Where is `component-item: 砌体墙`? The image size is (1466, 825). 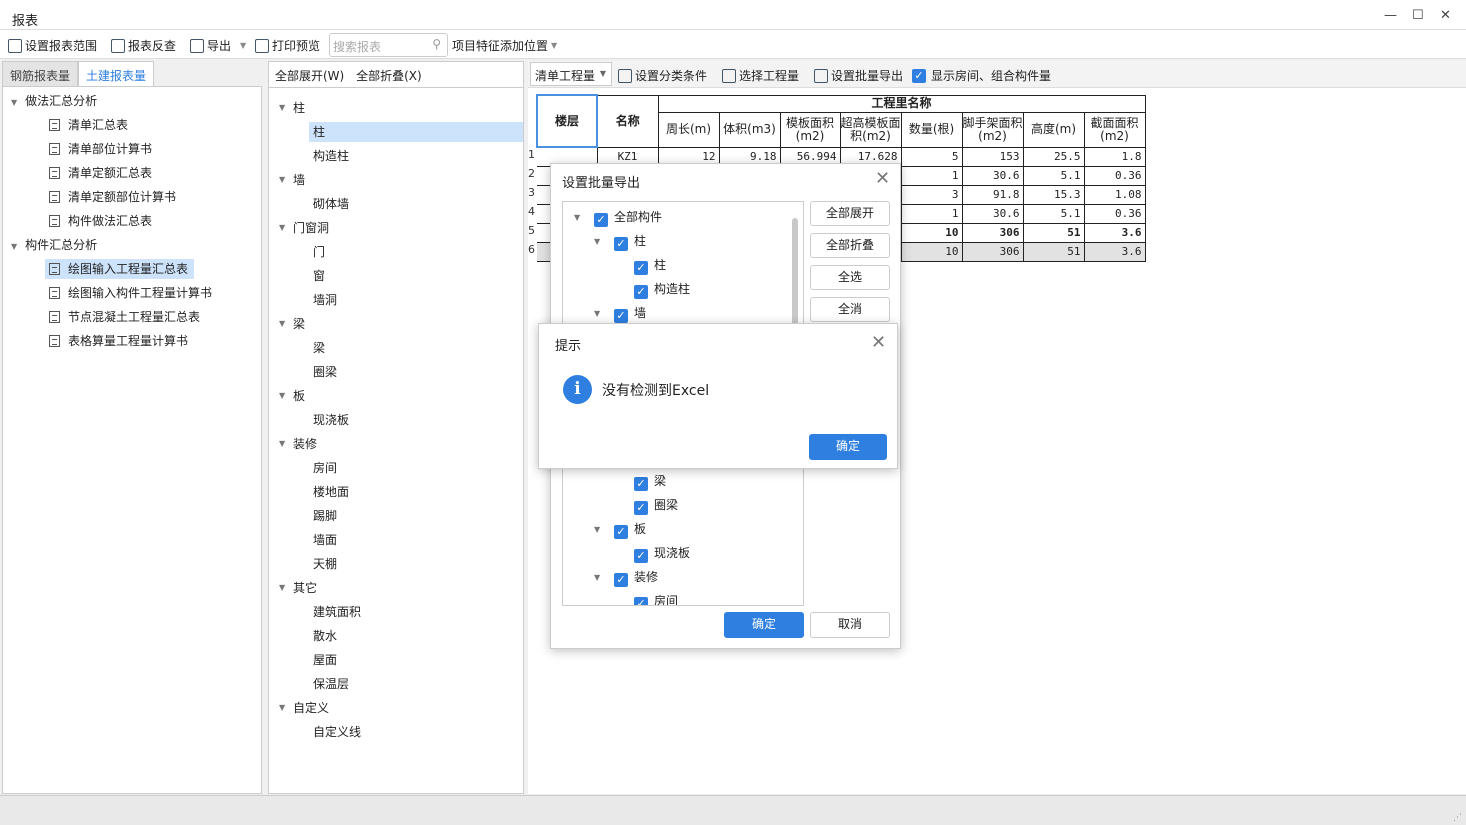
component-item: 砌体墙 is located at coordinates (331, 204).